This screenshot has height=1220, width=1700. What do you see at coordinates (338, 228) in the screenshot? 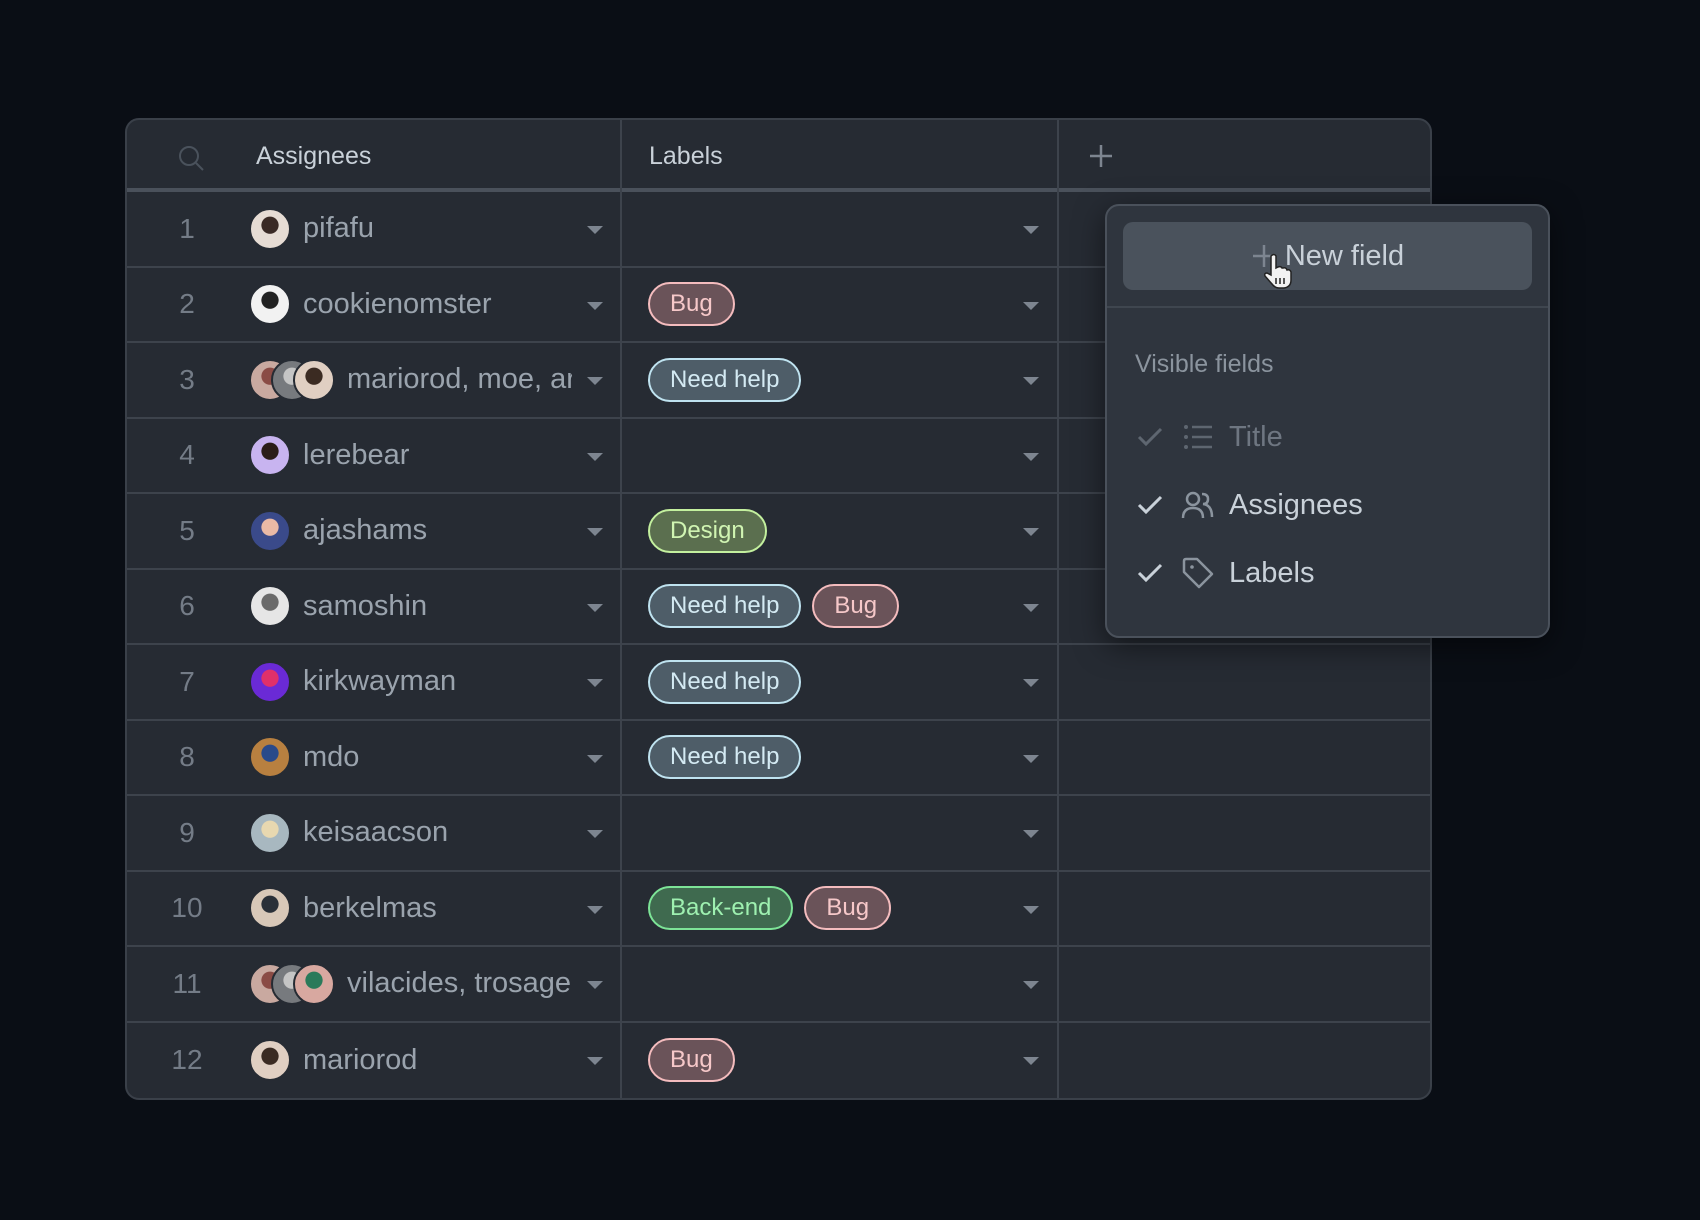
I see `assignee-names: pifafu` at bounding box center [338, 228].